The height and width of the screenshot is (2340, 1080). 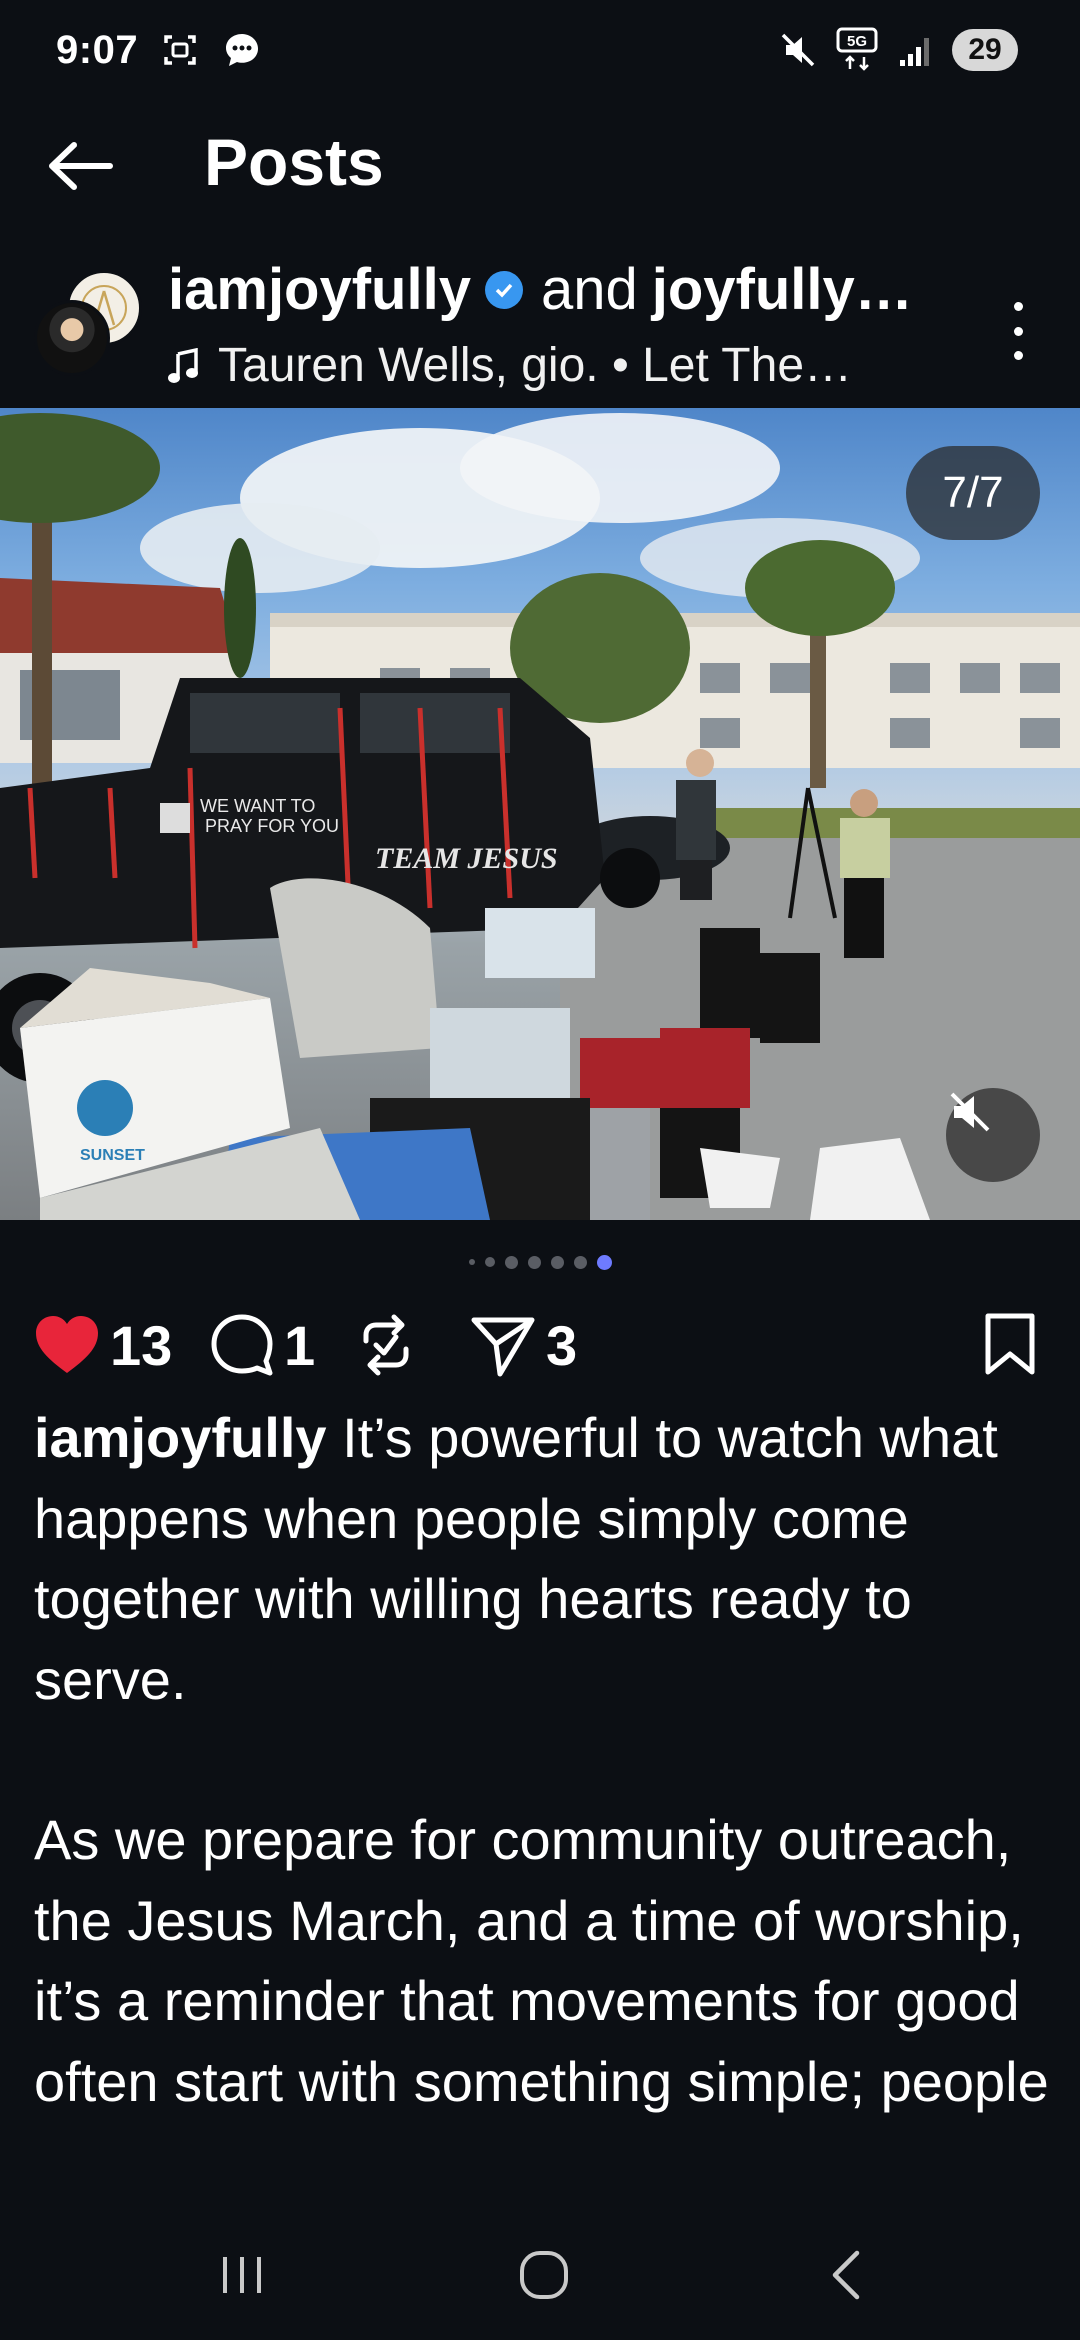 I want to click on back-button, so click(x=80, y=166).